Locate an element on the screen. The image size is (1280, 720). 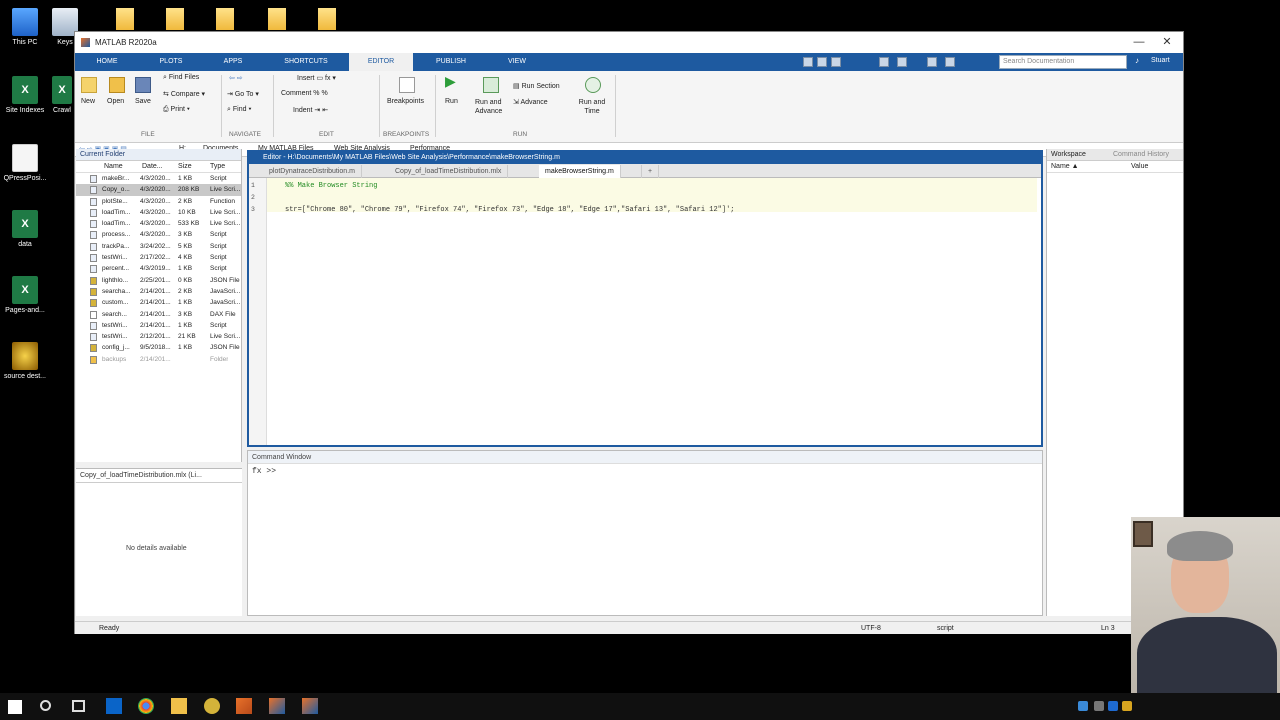
column-name: Name ▲ is located at coordinates (1065, 167).